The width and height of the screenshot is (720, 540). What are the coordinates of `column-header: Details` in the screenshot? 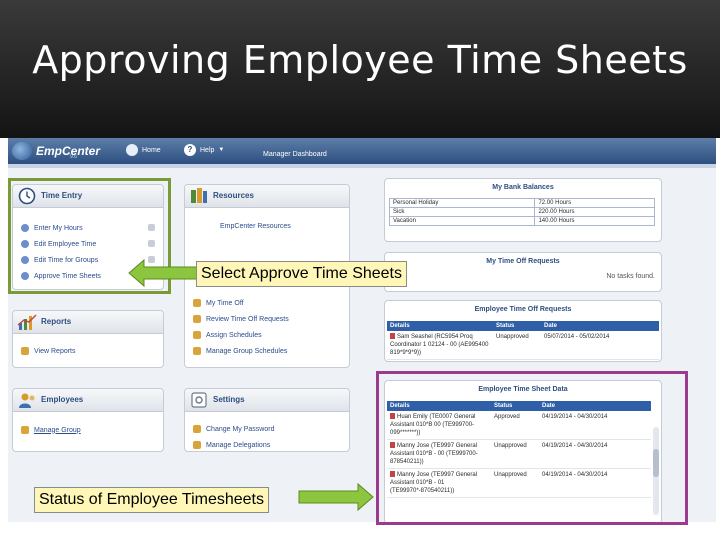 It's located at (440, 326).